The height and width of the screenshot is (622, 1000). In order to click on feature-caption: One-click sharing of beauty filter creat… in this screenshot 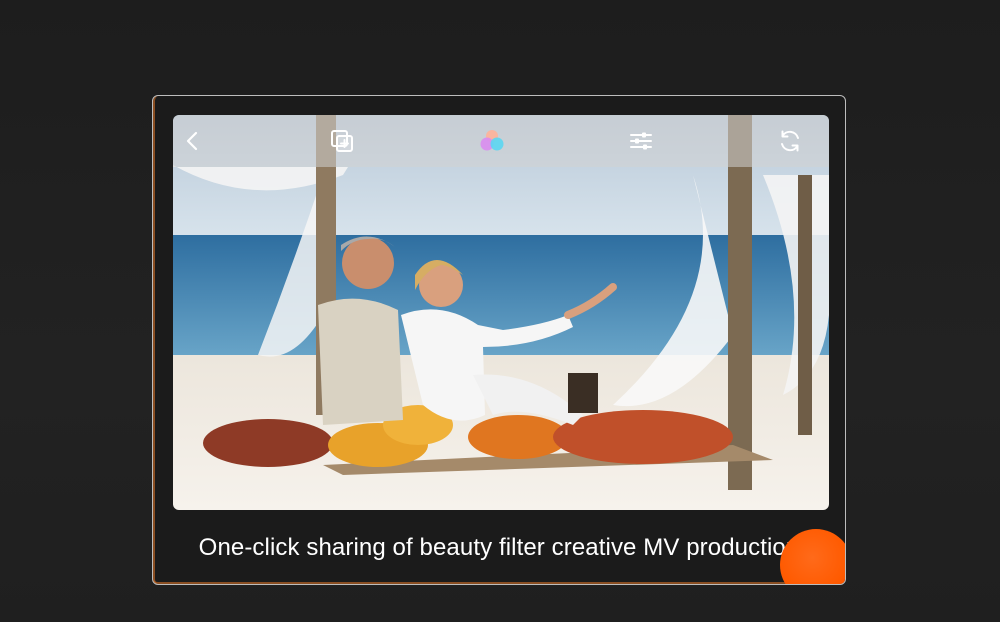, I will do `click(499, 547)`.